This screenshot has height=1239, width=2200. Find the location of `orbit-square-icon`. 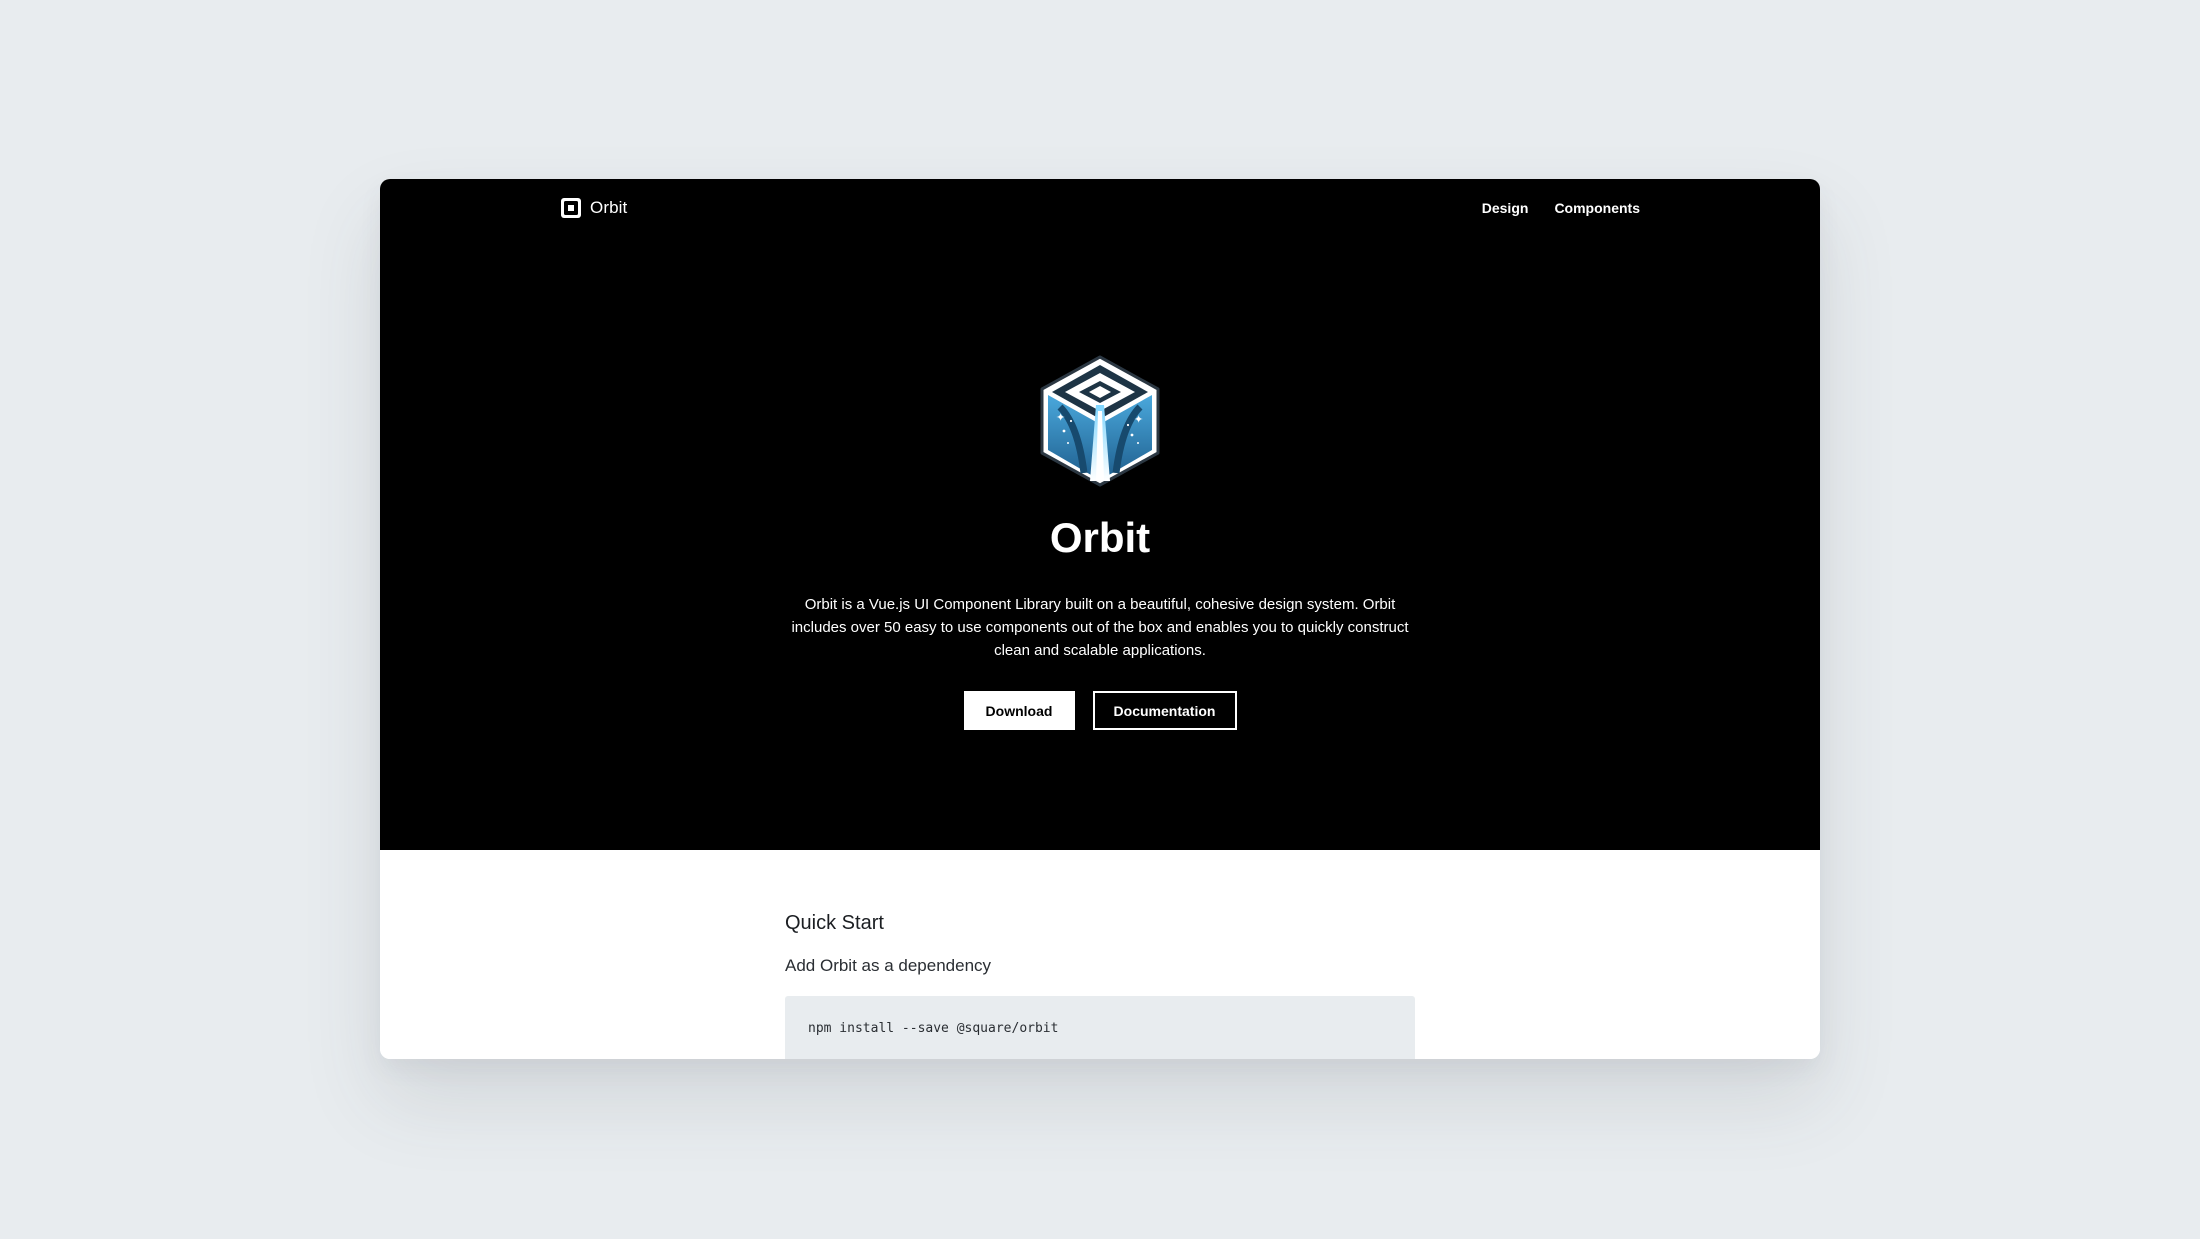

orbit-square-icon is located at coordinates (571, 208).